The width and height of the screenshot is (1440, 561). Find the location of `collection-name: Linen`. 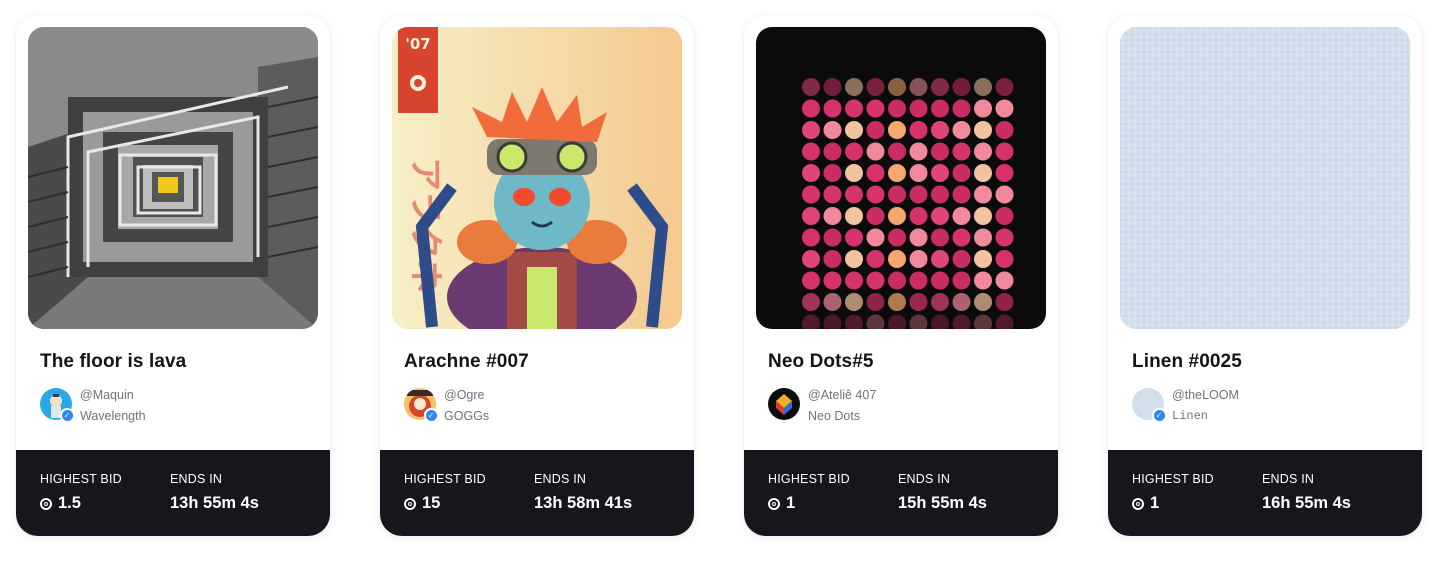

collection-name: Linen is located at coordinates (1190, 416).